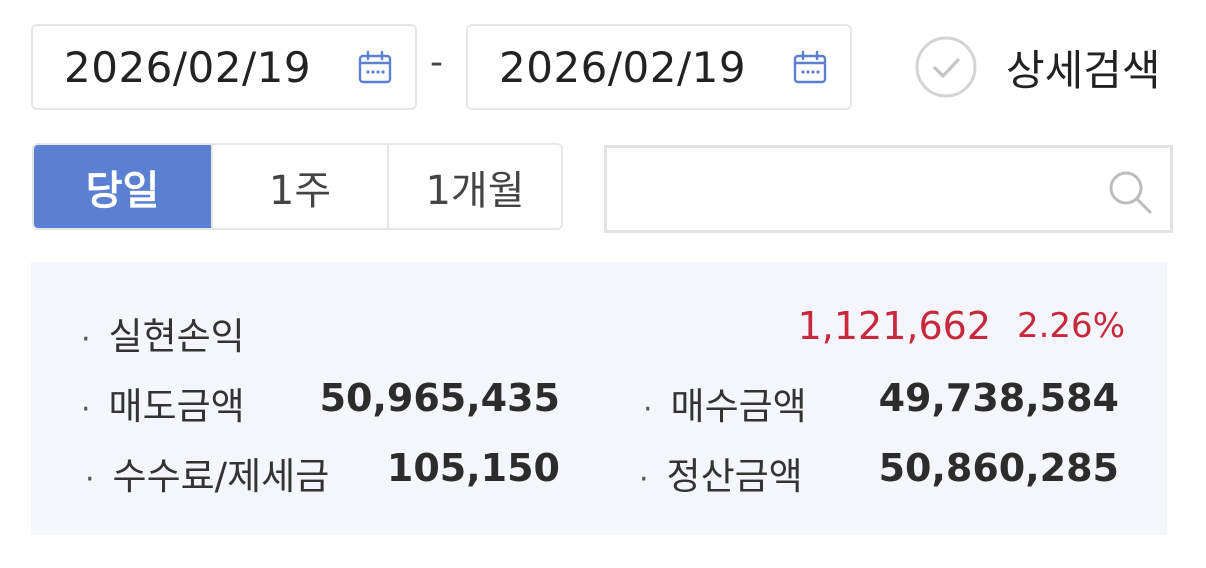  Describe the element at coordinates (998, 468) in the screenshot. I see `settlement-value: 50,860,285` at that location.